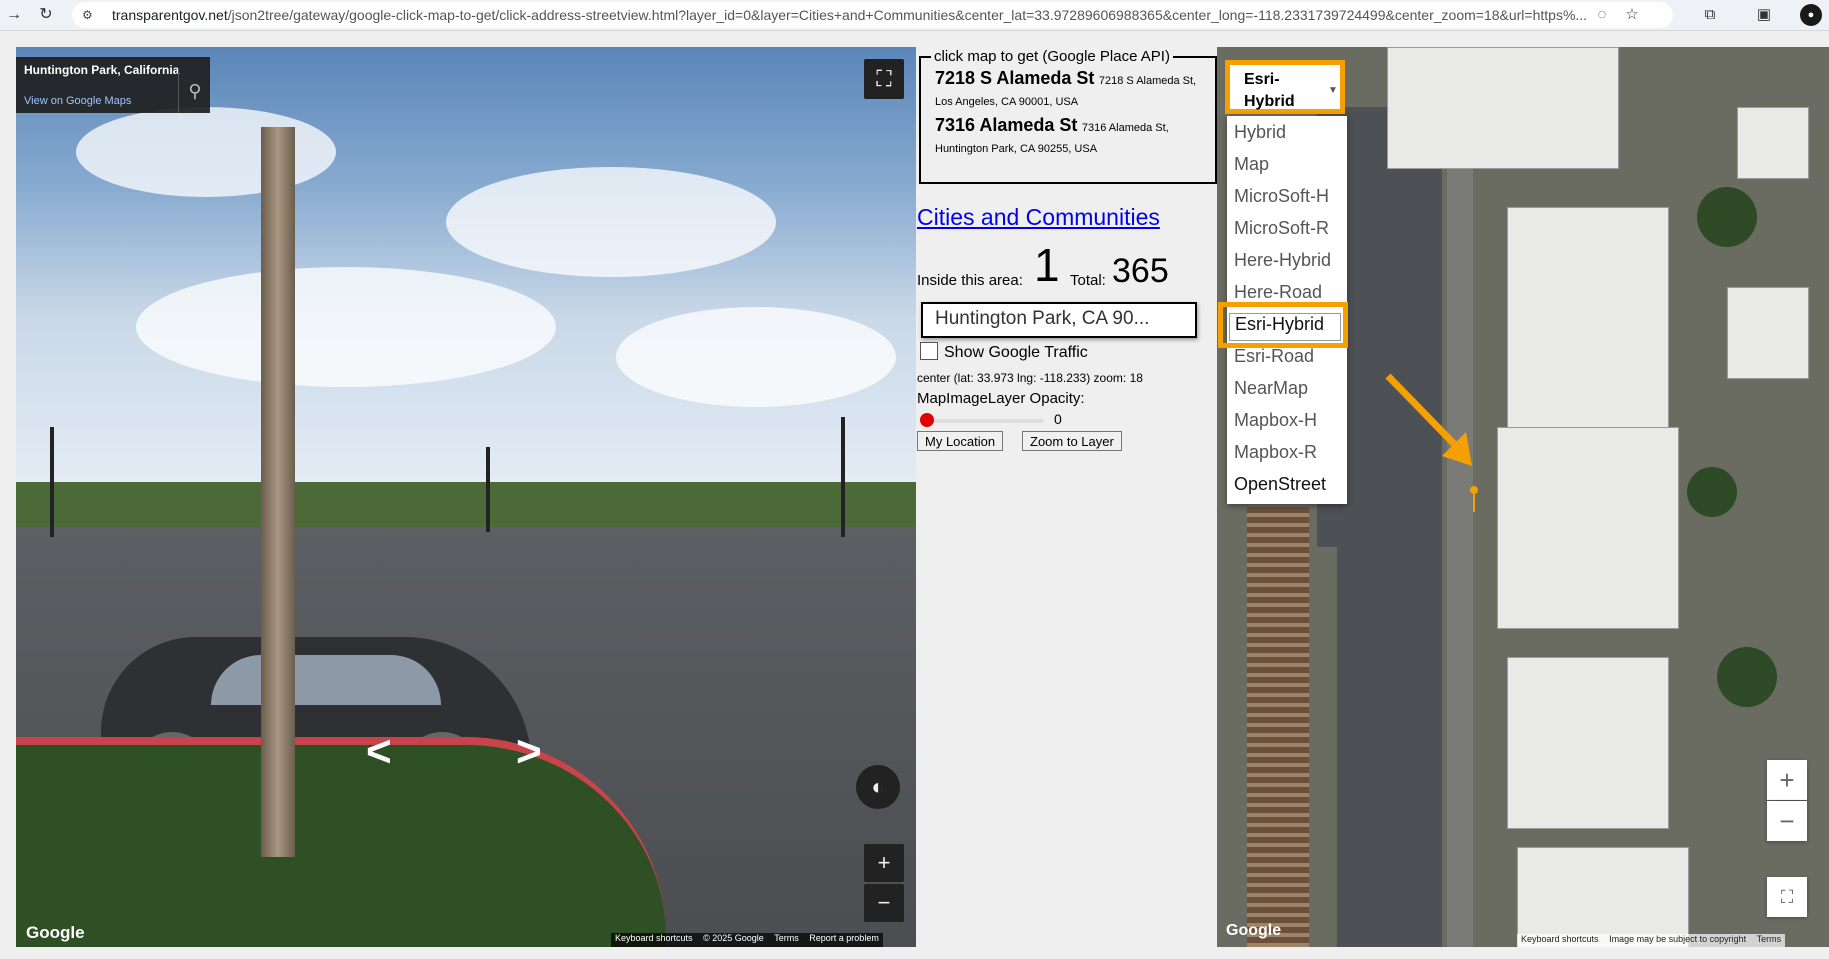  Describe the element at coordinates (1052, 56) in the screenshot. I see `place-api-legend: click map to get (Google Place API)` at that location.